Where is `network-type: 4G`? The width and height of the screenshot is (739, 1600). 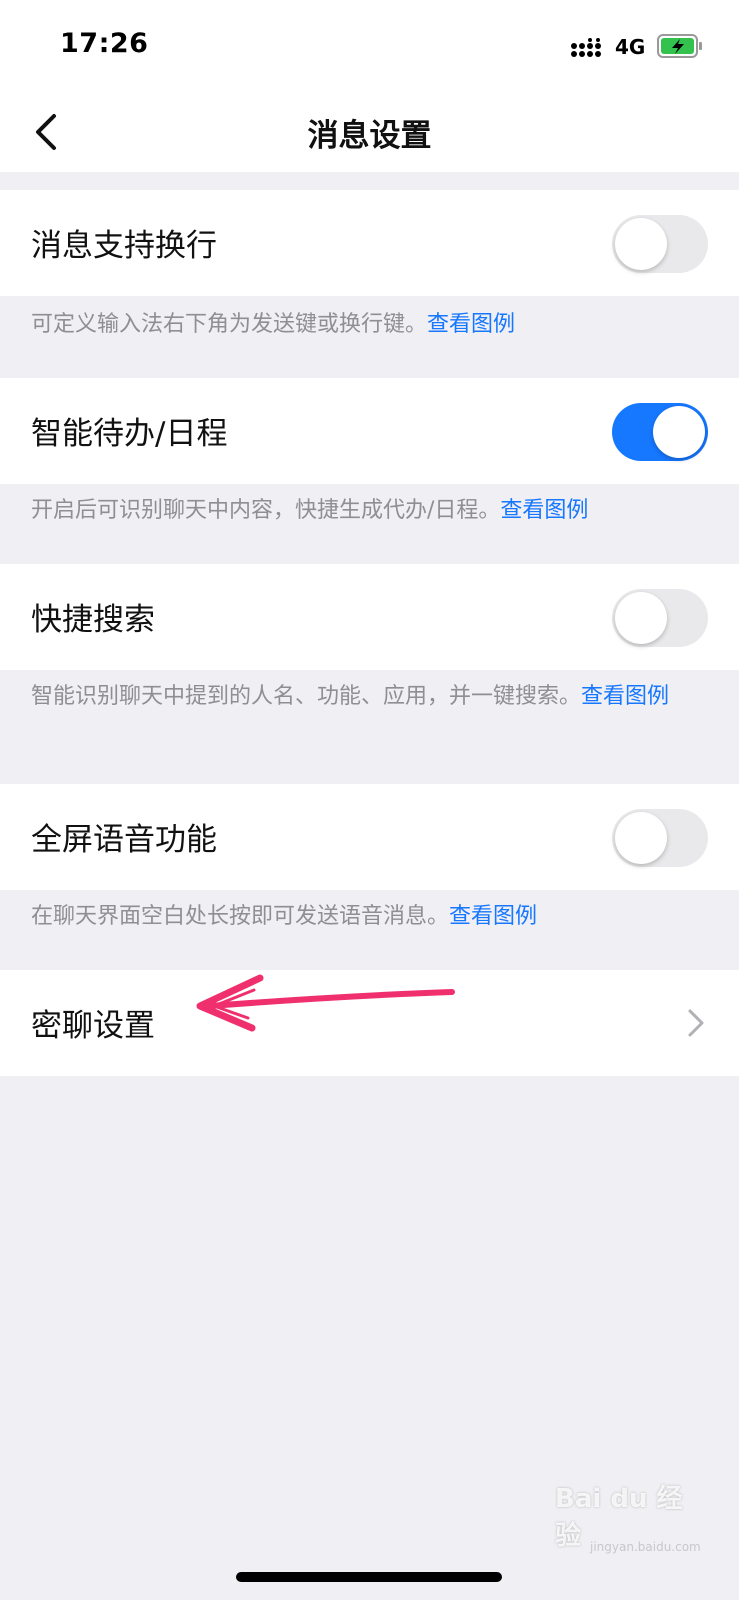
network-type: 4G is located at coordinates (630, 47).